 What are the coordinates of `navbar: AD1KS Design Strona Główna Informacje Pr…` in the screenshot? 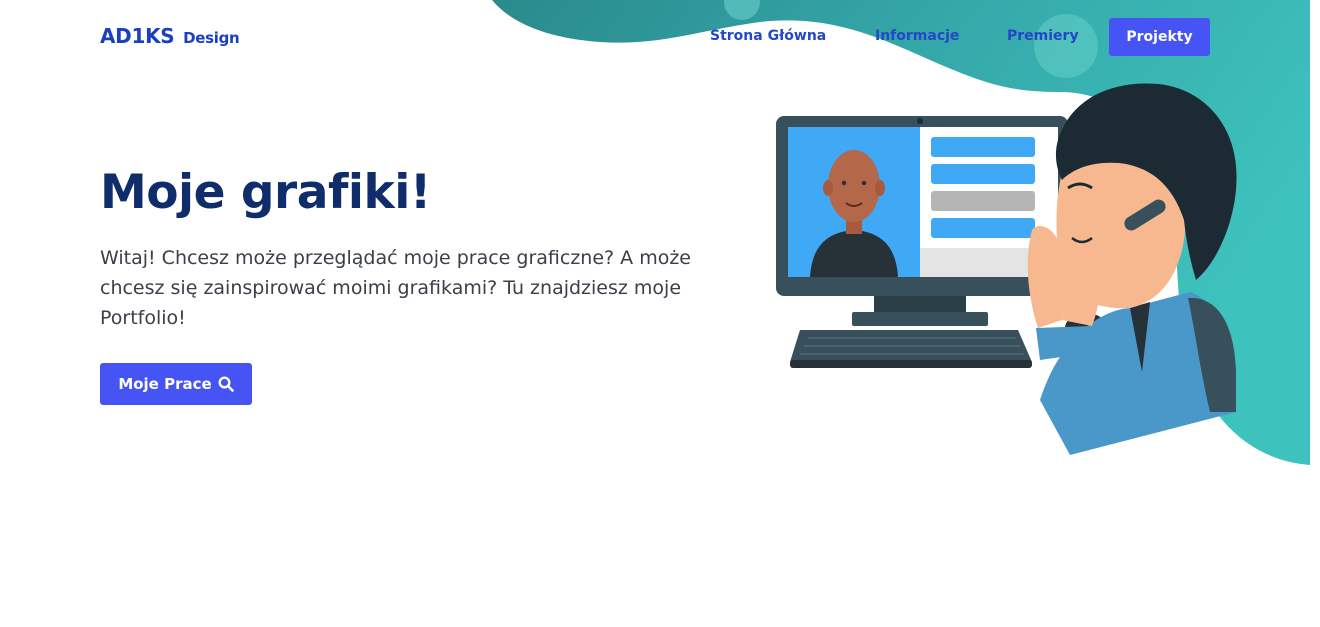 It's located at (660, 37).